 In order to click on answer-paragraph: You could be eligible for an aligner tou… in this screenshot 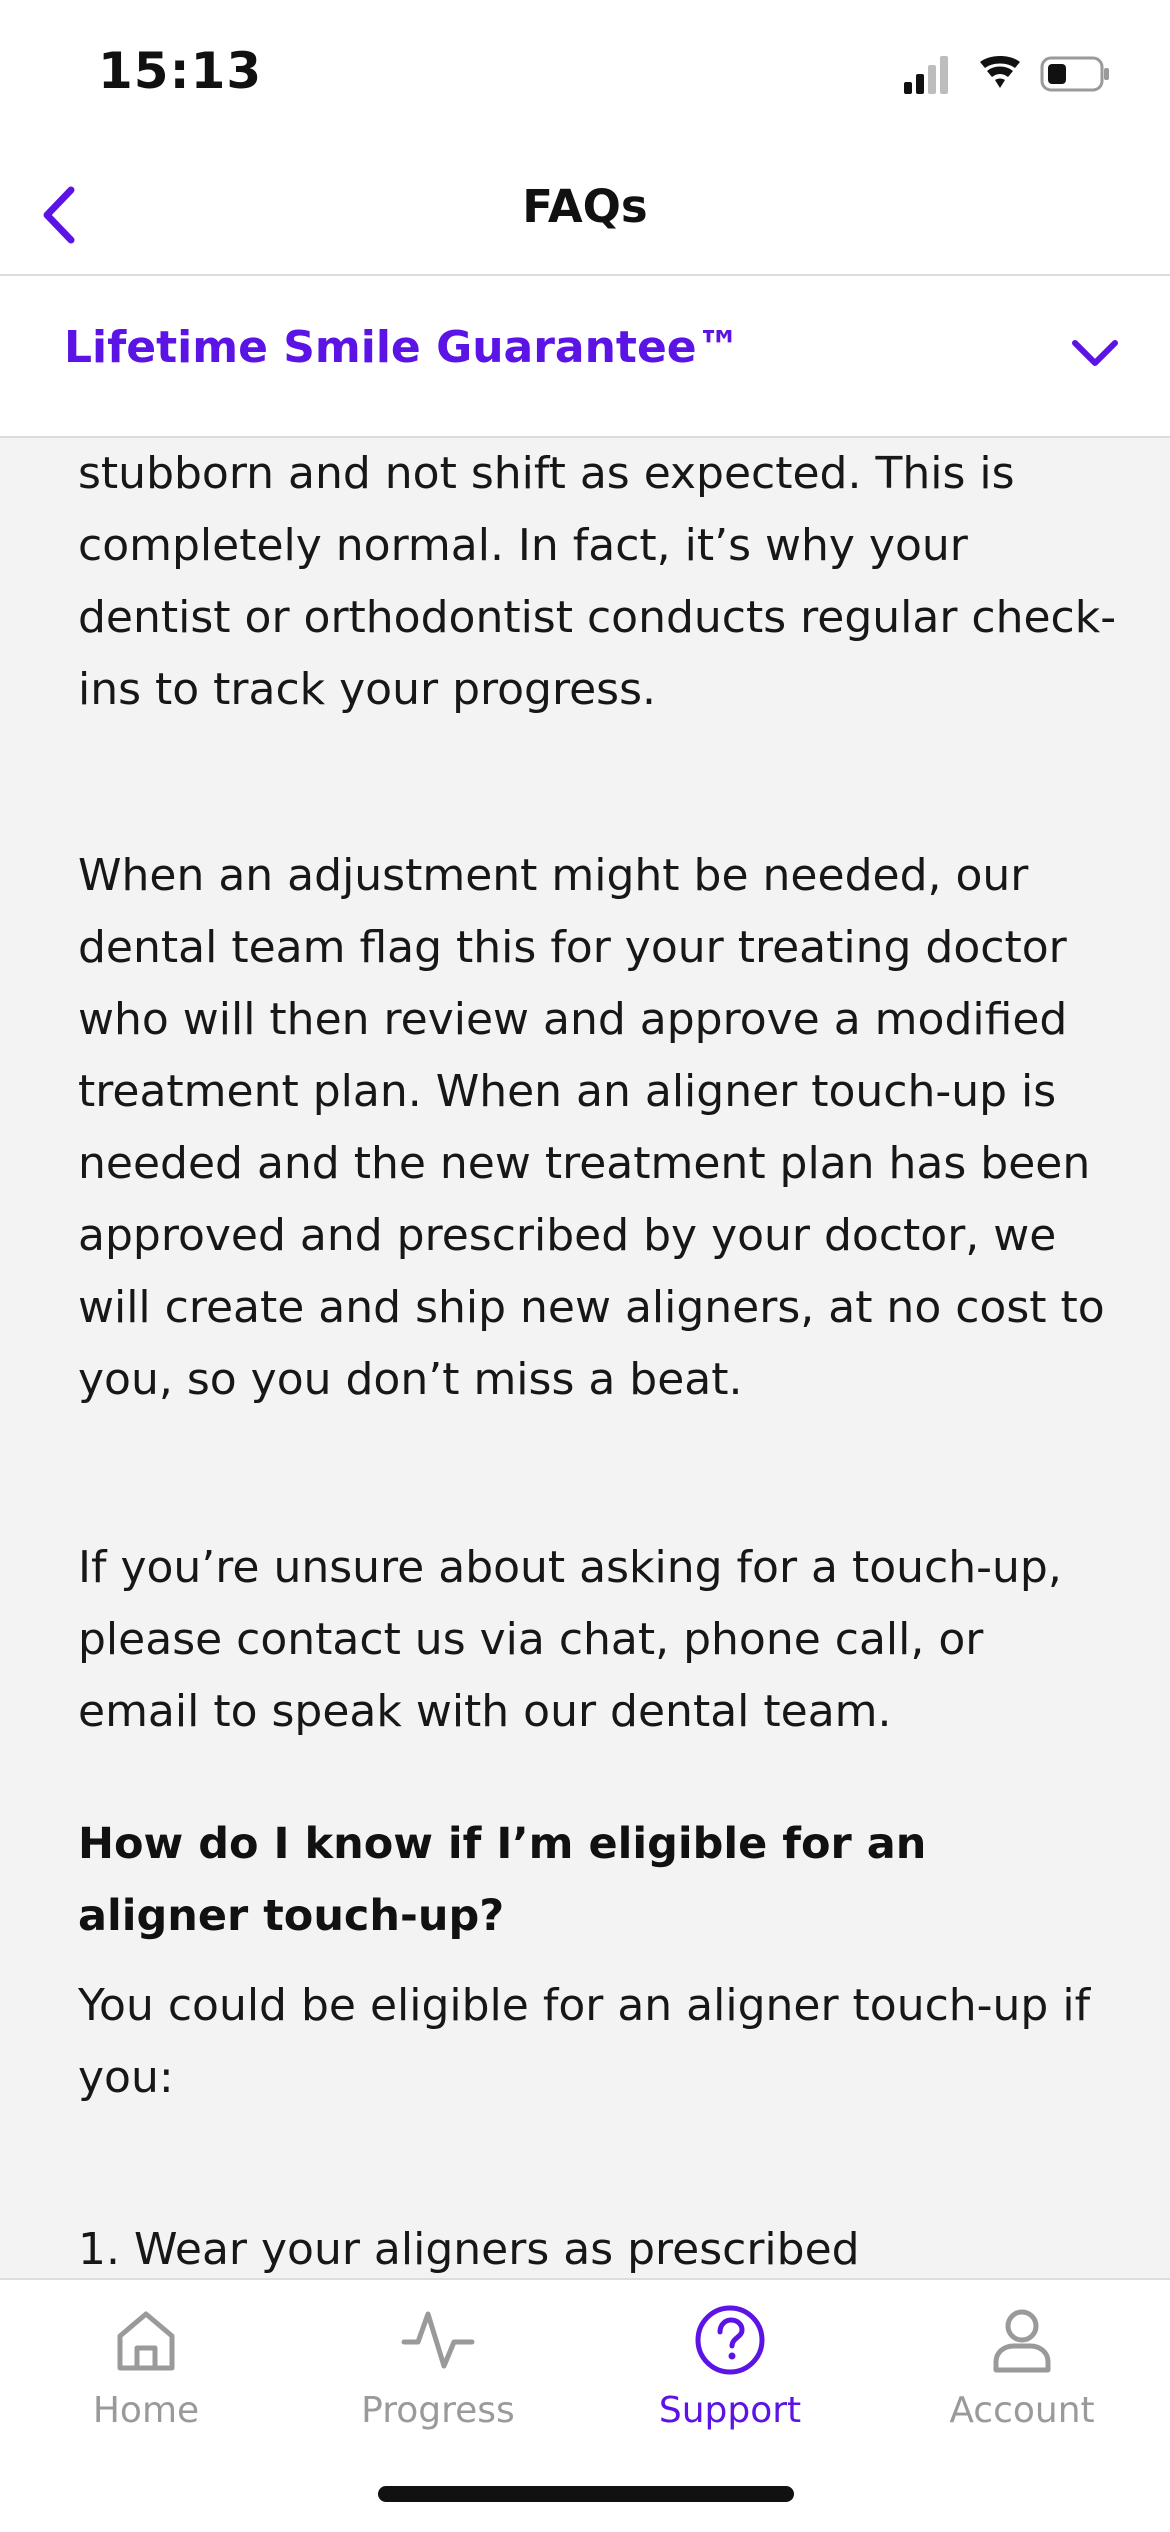, I will do `click(584, 2041)`.